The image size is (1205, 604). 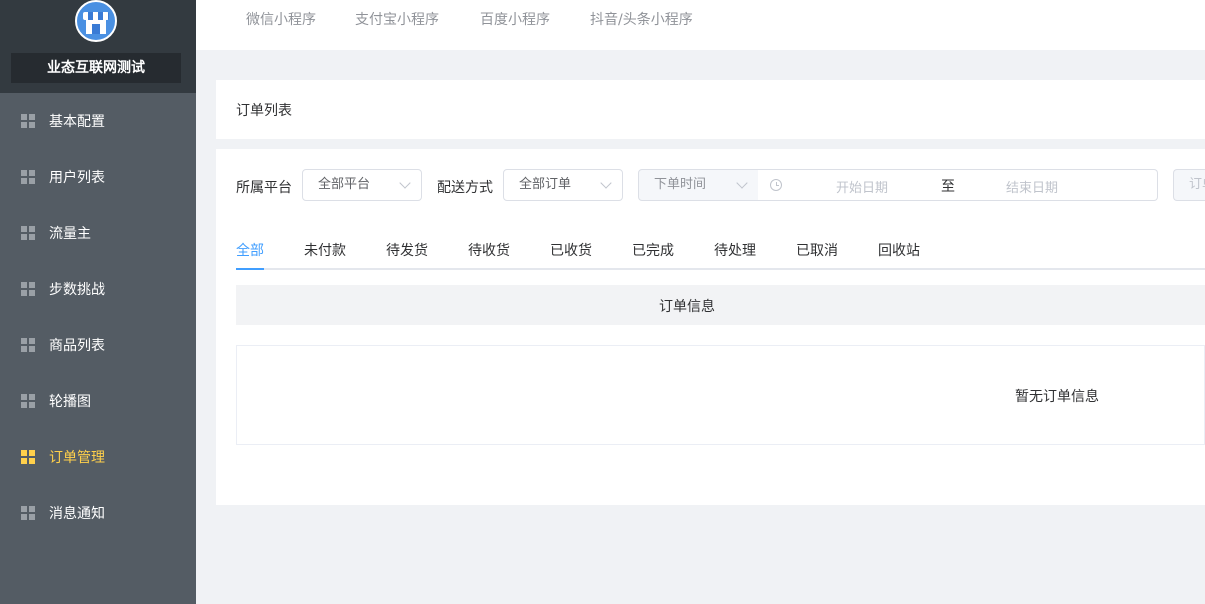 What do you see at coordinates (281, 20) in the screenshot?
I see `tab-wechat-miniprogram: 微信小程序` at bounding box center [281, 20].